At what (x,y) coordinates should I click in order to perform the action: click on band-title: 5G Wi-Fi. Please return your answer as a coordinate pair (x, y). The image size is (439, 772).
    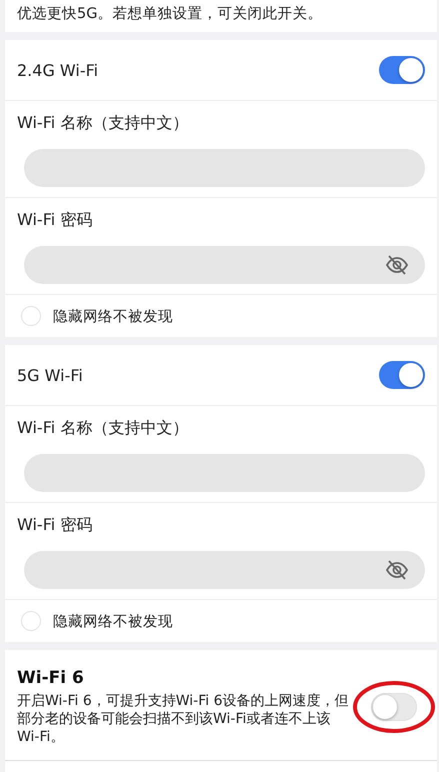
    Looking at the image, I should click on (50, 375).